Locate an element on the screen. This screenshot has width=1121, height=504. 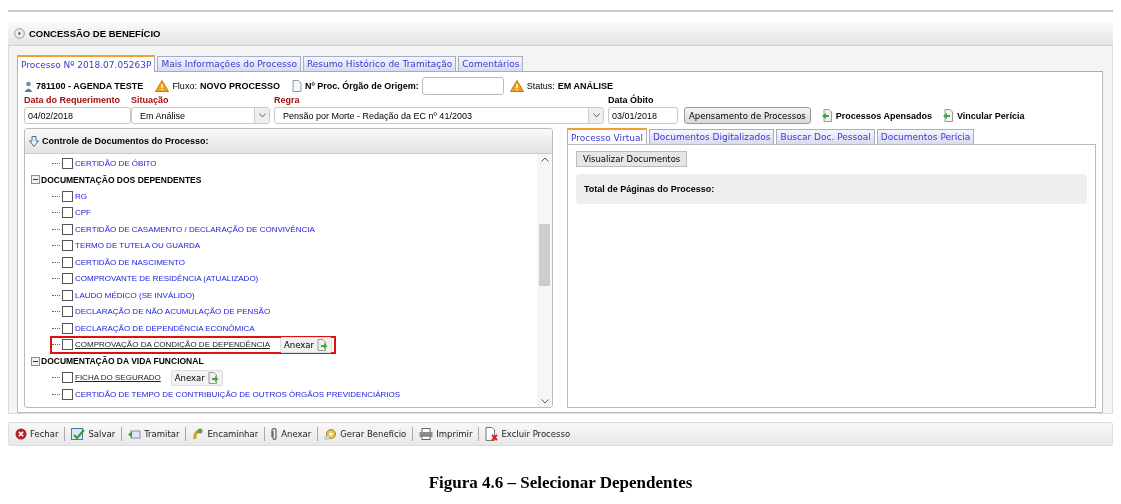
document-link: CERTIDÃO DE TEMPO DE CONTRIBUIÇÃO DE OUTROS ÓRGÃOS PREVIDENCIÁRIOS is located at coordinates (238, 394).